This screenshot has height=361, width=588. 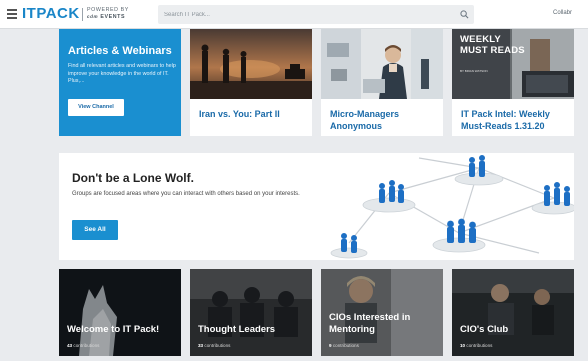 What do you see at coordinates (344, 345) in the screenshot?
I see `contributions-count: 9 contributions` at bounding box center [344, 345].